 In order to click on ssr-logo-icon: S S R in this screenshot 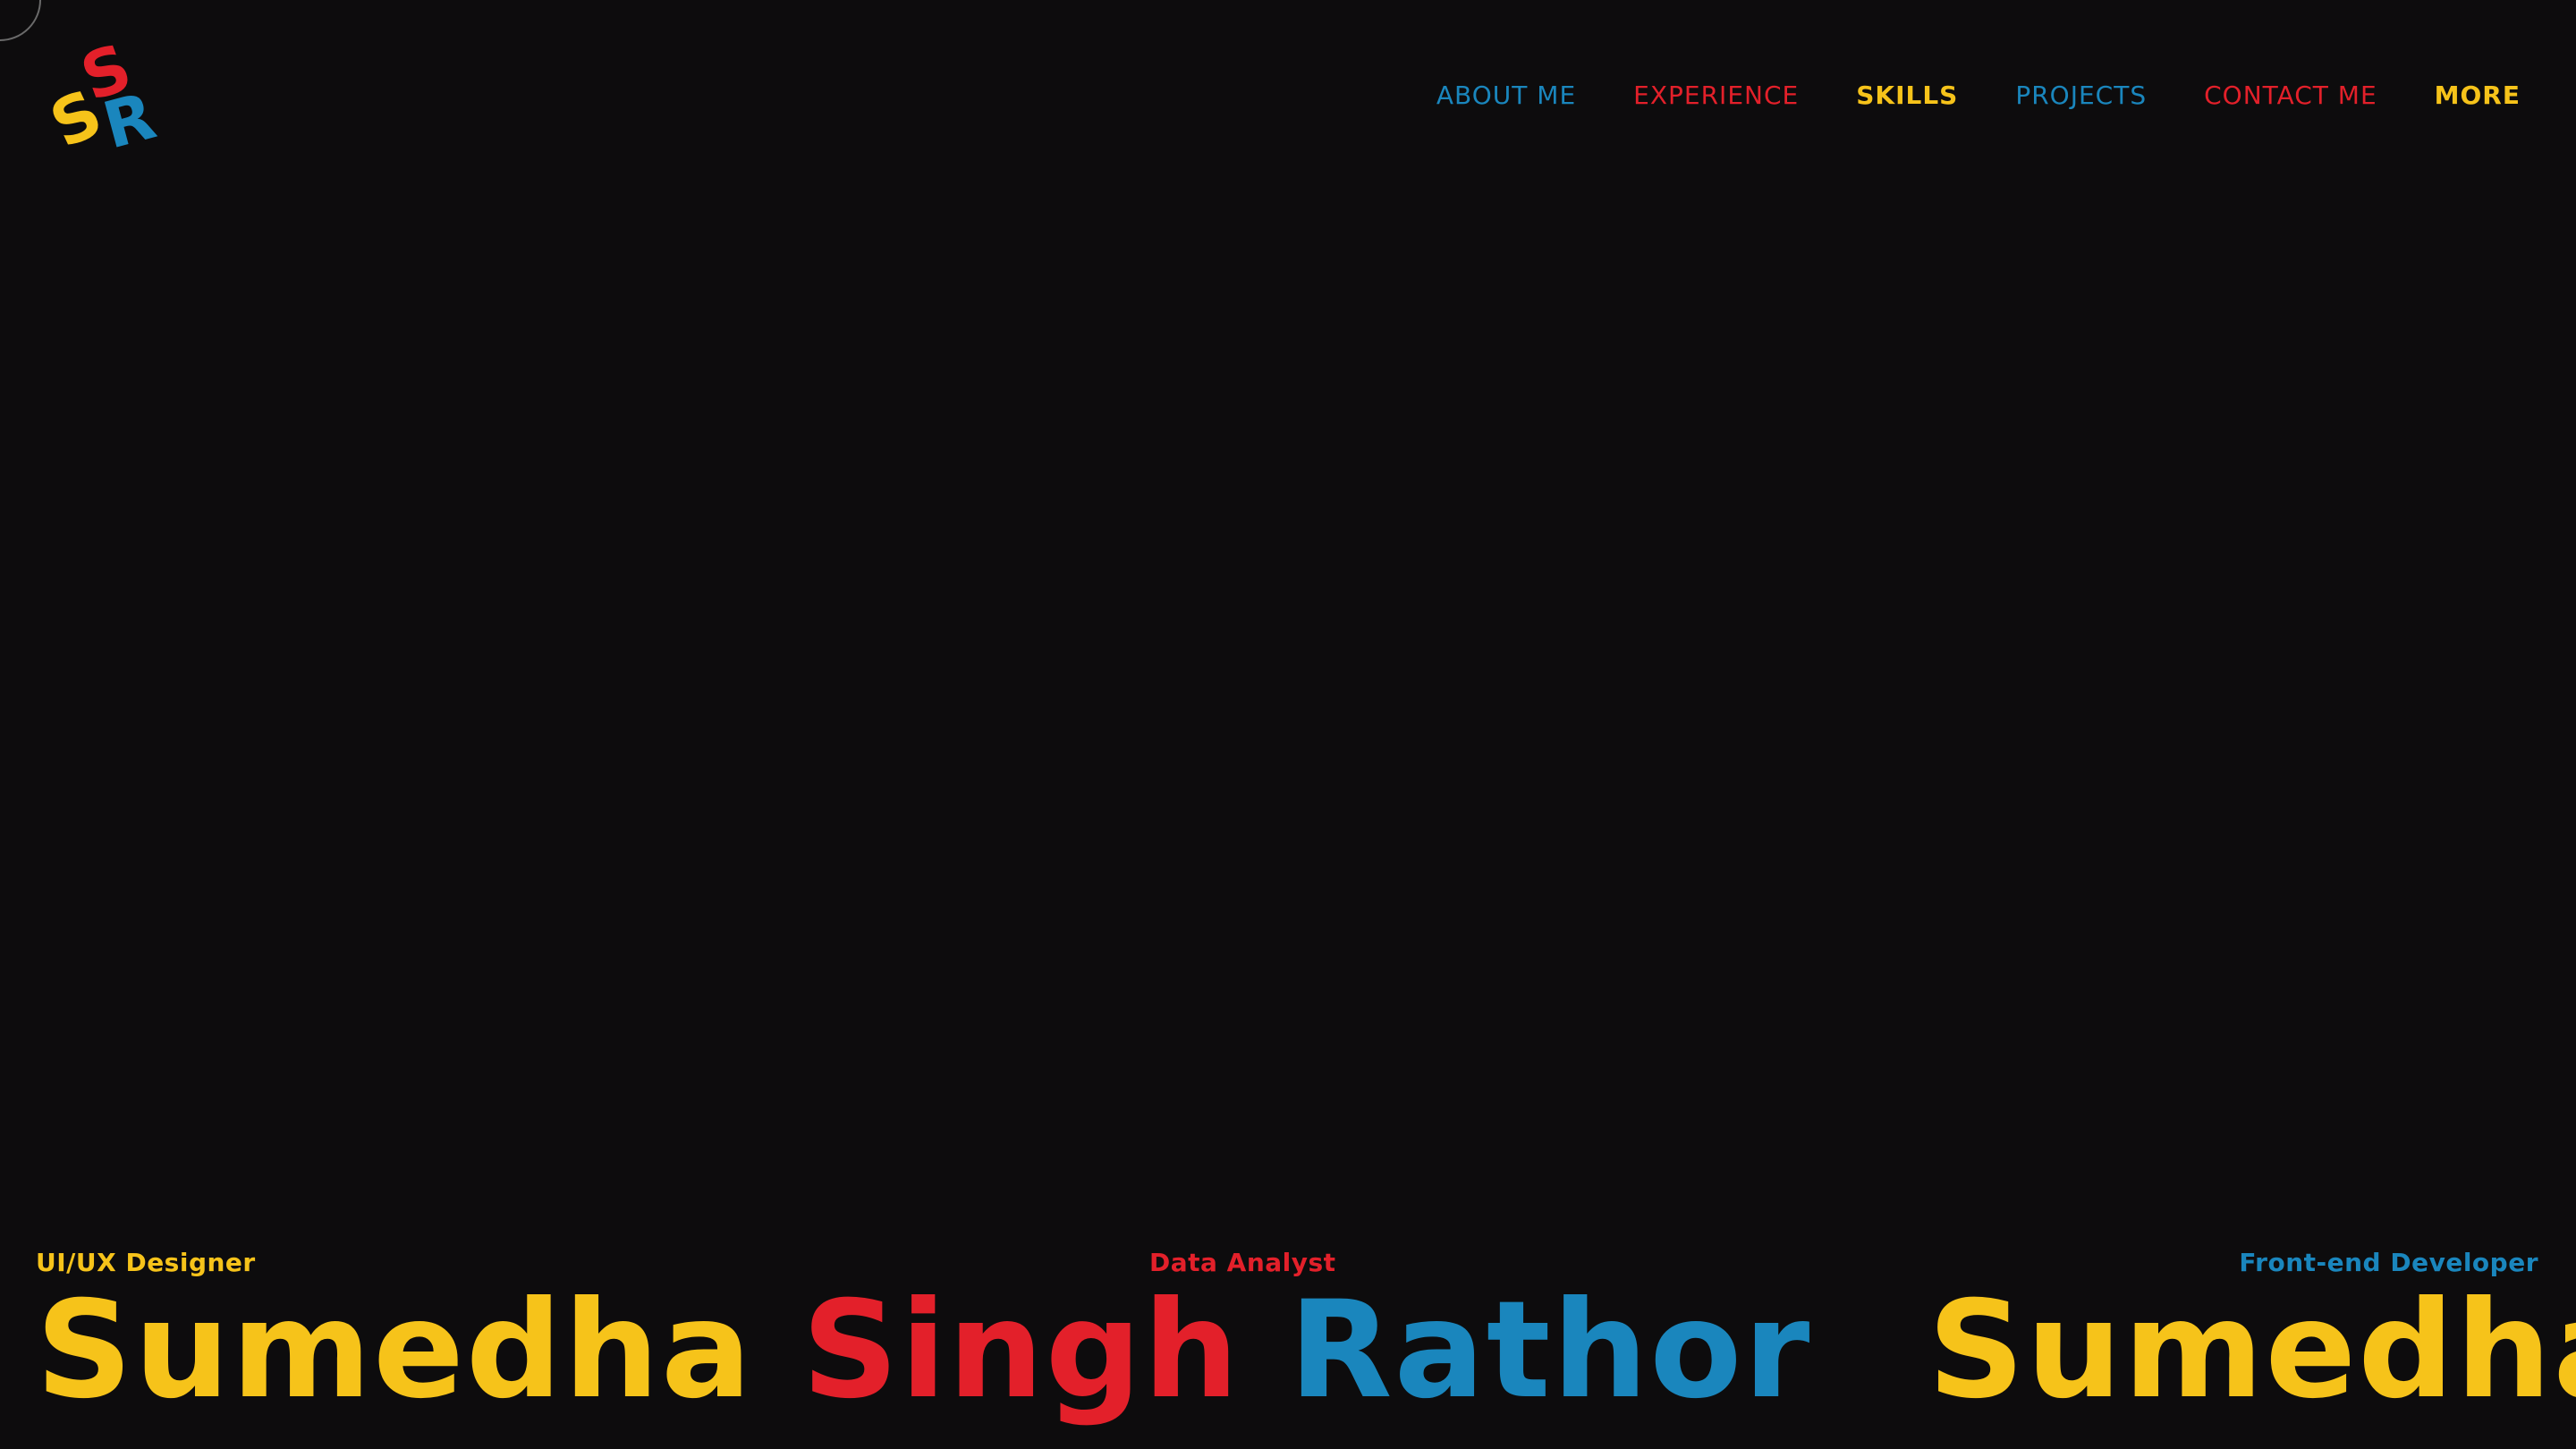, I will do `click(101, 97)`.